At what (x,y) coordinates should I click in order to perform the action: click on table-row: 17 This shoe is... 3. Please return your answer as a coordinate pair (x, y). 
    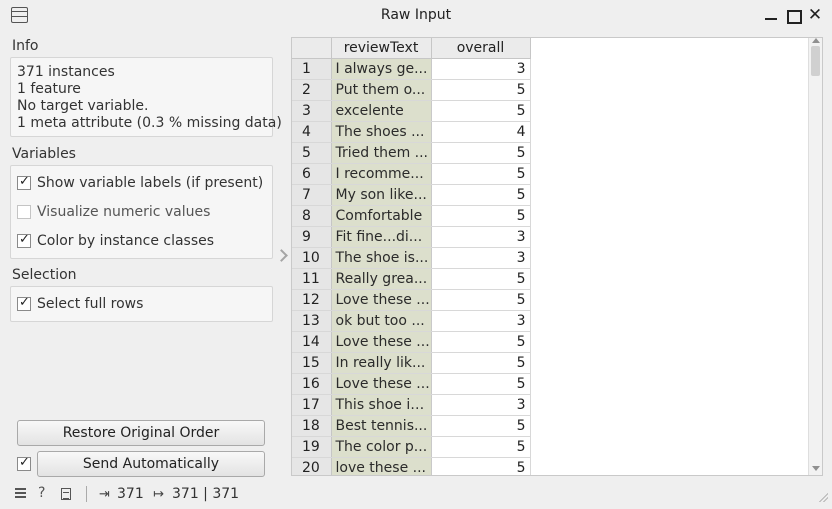
    Looking at the image, I should click on (411, 405).